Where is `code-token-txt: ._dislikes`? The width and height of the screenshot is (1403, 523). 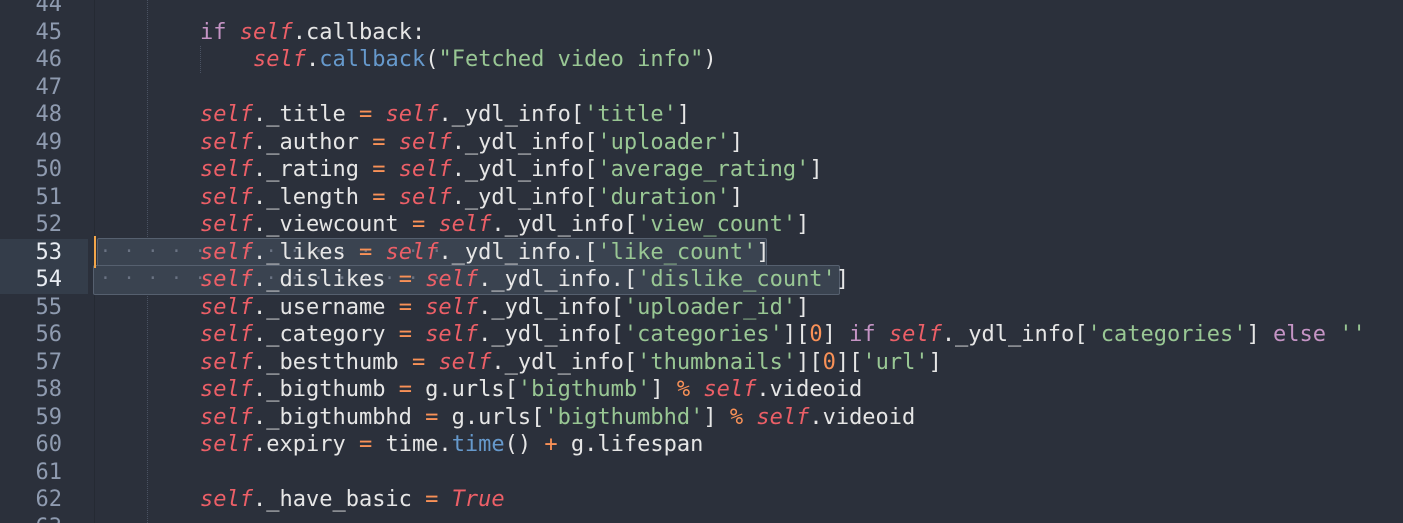 code-token-txt: ._dislikes is located at coordinates (325, 279).